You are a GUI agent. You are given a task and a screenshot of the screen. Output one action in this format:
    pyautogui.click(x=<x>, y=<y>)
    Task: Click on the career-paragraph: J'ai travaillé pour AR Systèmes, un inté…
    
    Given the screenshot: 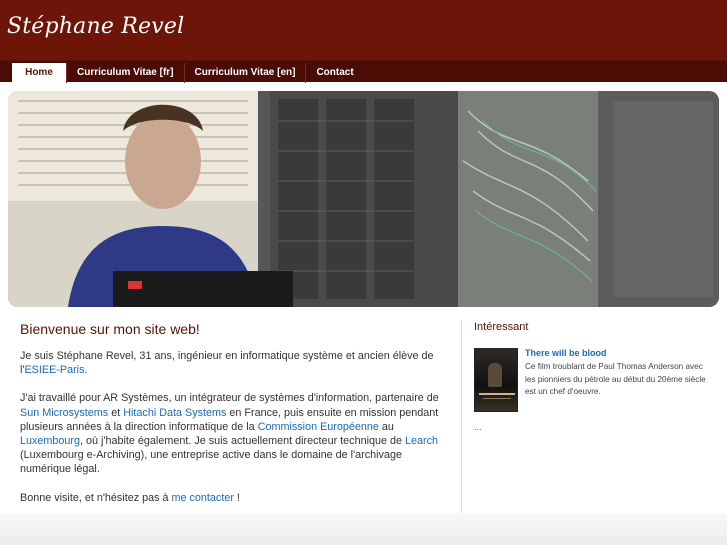 What is the action you would take?
    pyautogui.click(x=235, y=433)
    